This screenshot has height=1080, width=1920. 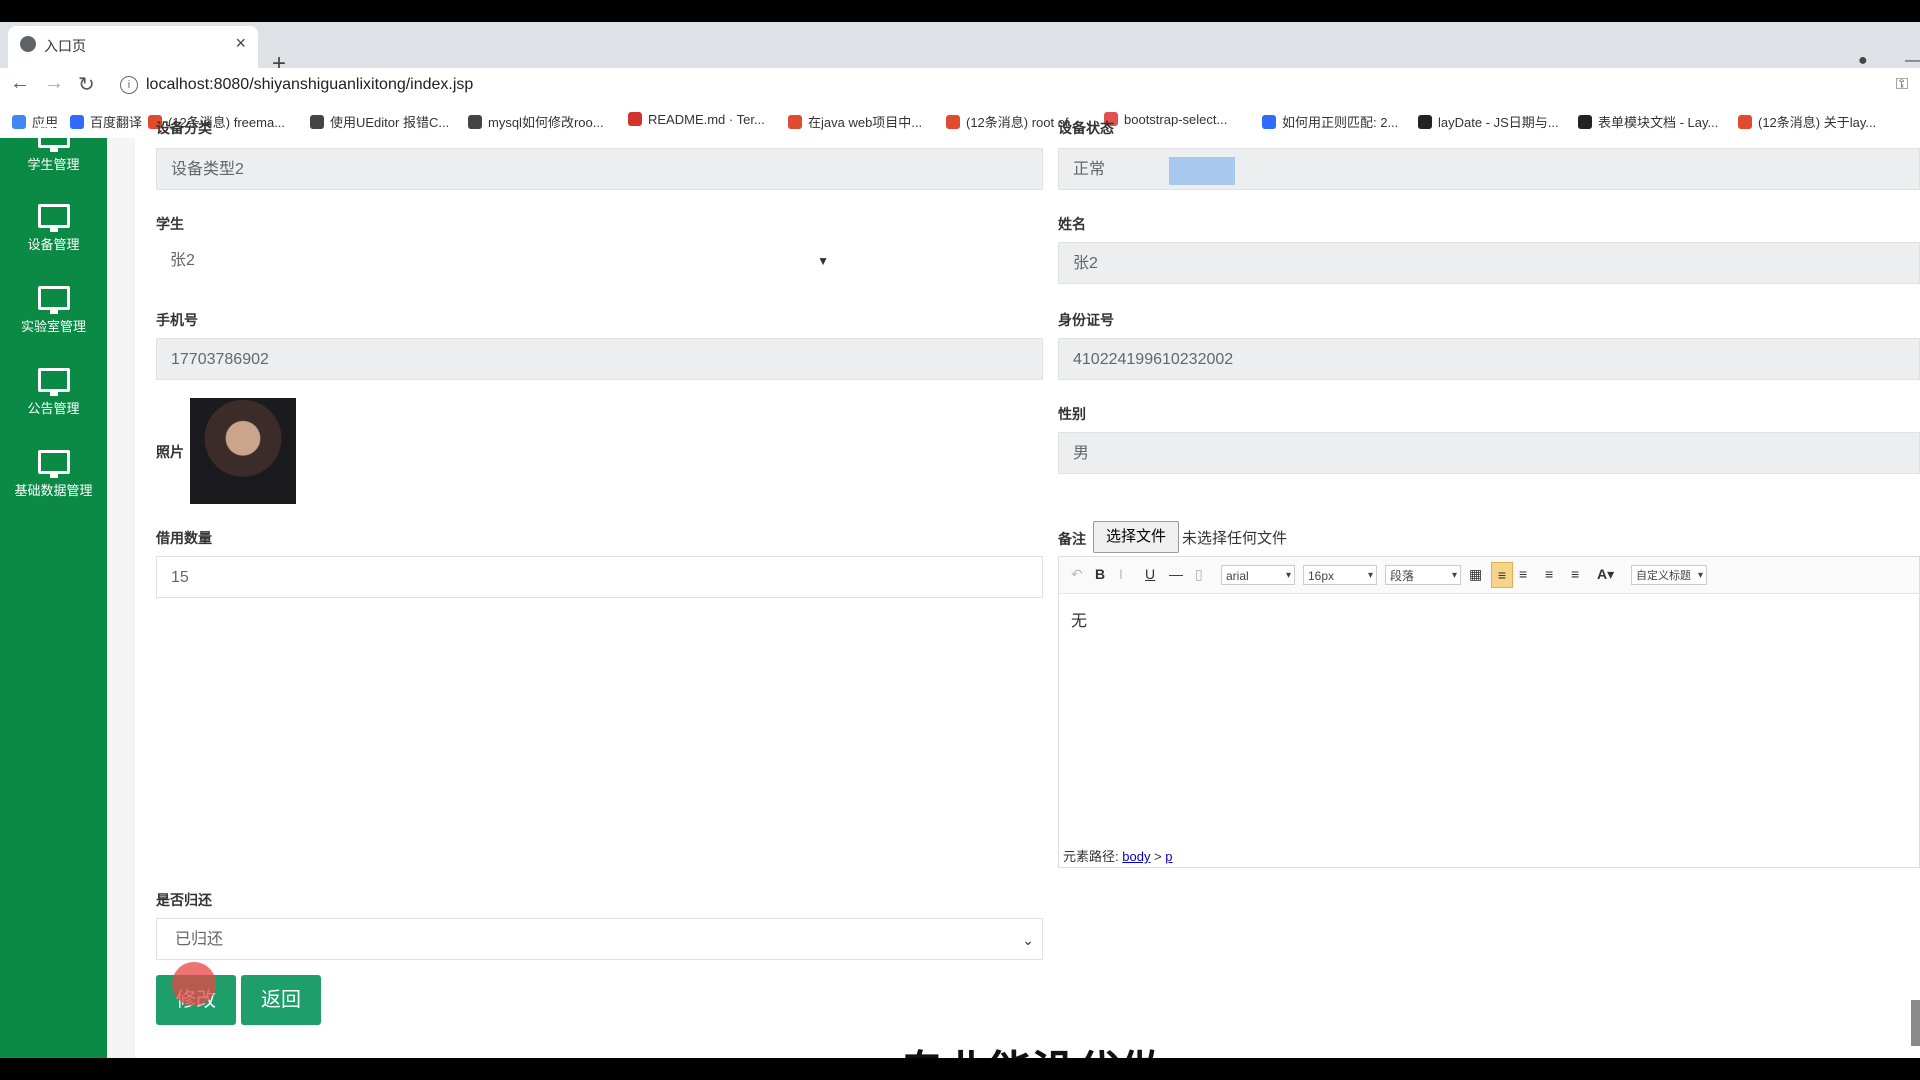 What do you see at coordinates (1605, 574) in the screenshot?
I see `font-color-icon: A▾` at bounding box center [1605, 574].